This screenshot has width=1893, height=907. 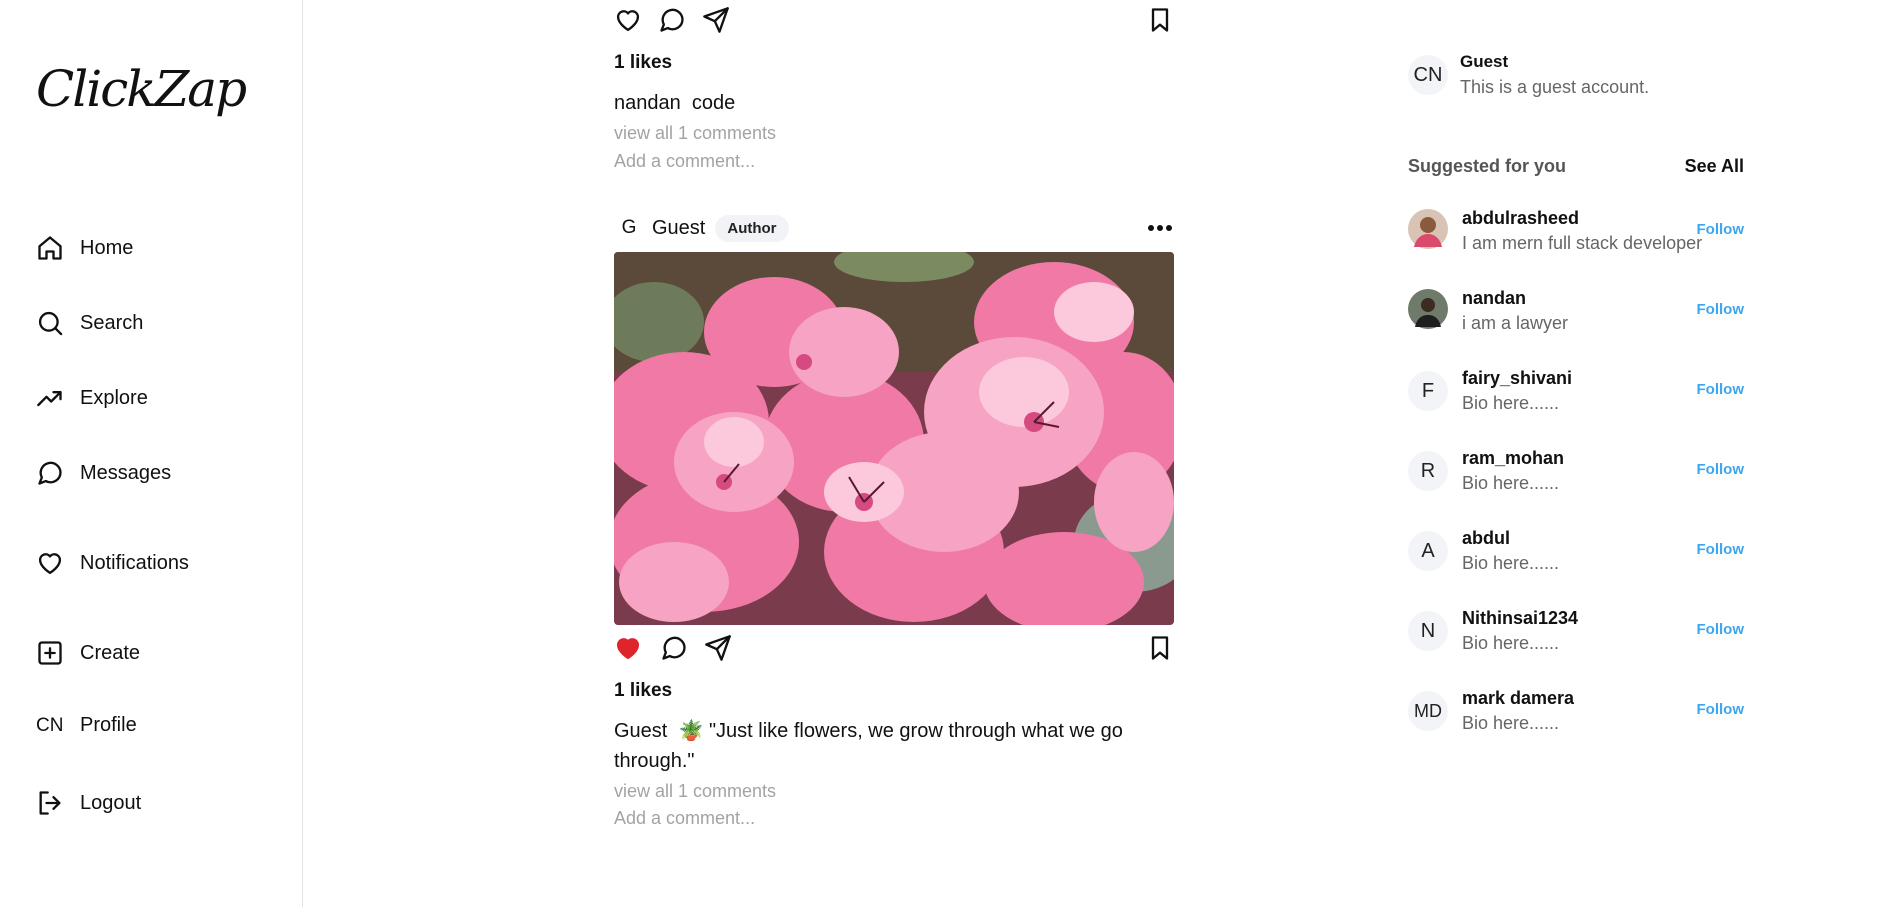 What do you see at coordinates (50, 803) in the screenshot?
I see `logout-icon` at bounding box center [50, 803].